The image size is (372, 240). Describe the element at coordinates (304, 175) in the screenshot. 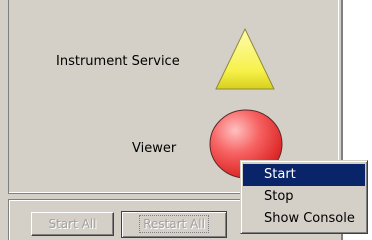

I see `menu-item-start: Start` at that location.